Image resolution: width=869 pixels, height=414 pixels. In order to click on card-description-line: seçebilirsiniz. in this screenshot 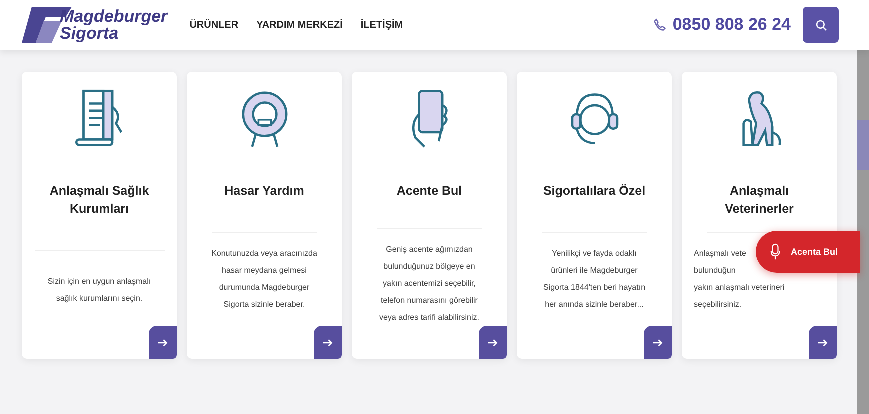, I will do `click(718, 305)`.